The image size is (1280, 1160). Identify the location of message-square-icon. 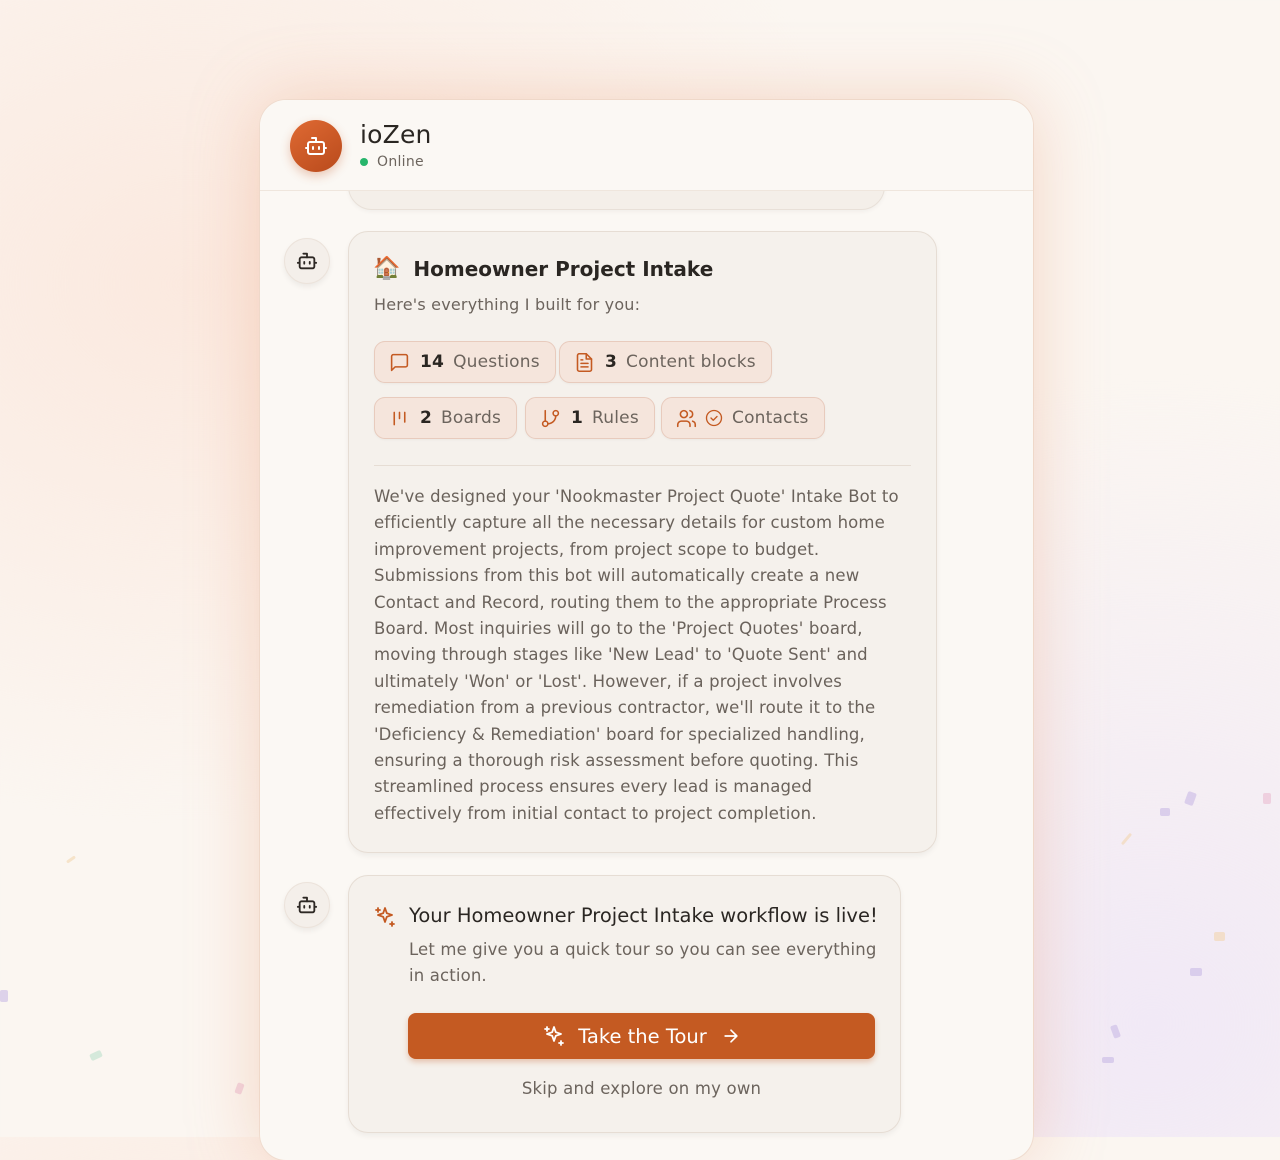
(399, 362).